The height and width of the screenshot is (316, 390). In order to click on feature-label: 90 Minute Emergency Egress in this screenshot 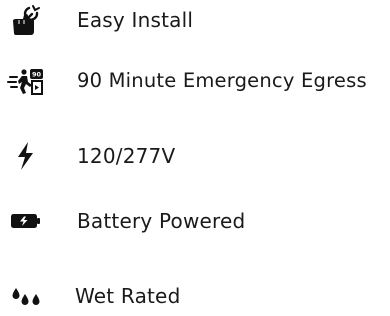, I will do `click(222, 80)`.